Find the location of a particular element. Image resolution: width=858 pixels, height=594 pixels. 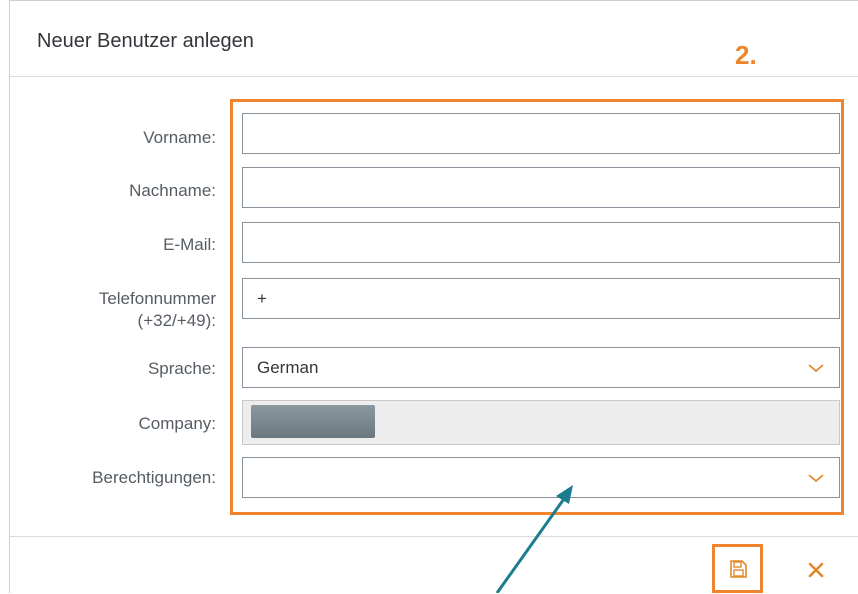

label-email: E-Mail: is located at coordinates (189, 244).